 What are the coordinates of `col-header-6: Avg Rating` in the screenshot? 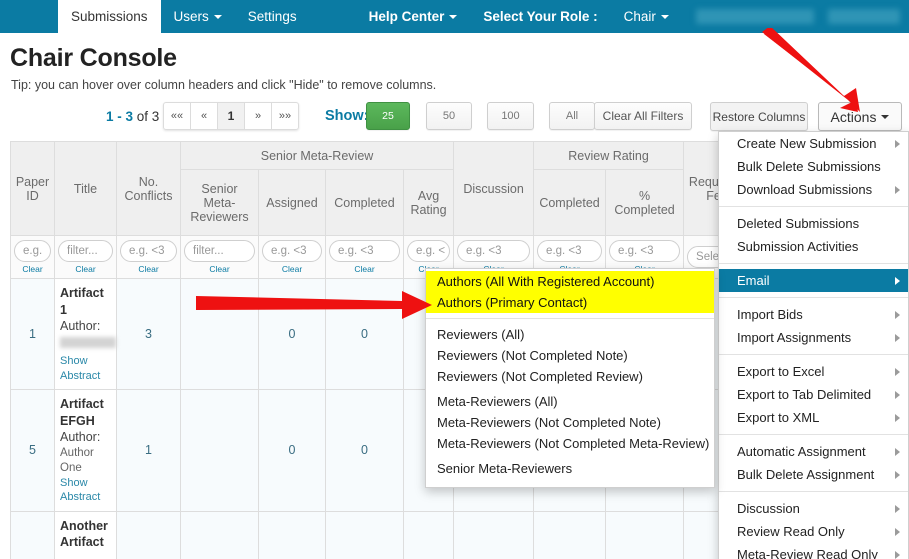 It's located at (428, 202).